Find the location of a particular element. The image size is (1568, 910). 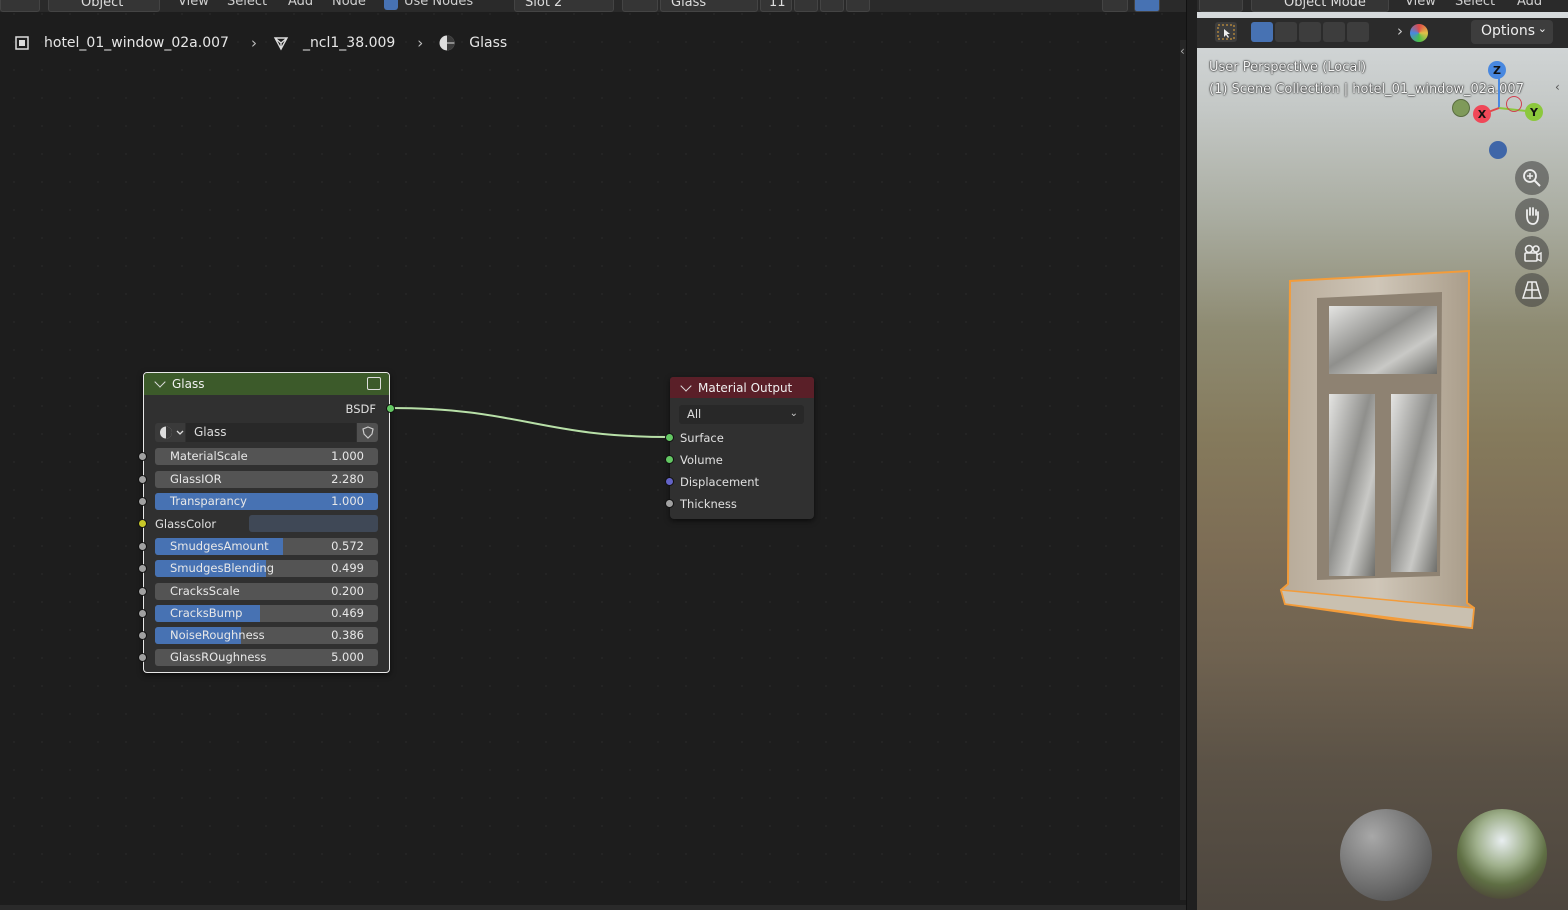

input-label: GlassIOR is located at coordinates (196, 479).